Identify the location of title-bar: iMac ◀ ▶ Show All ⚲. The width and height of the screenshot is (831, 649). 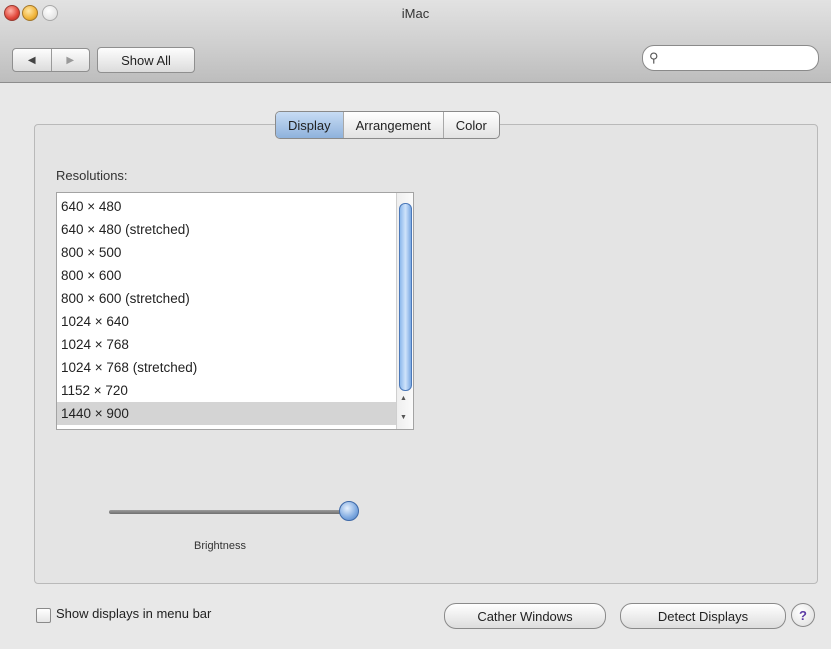
(415, 41).